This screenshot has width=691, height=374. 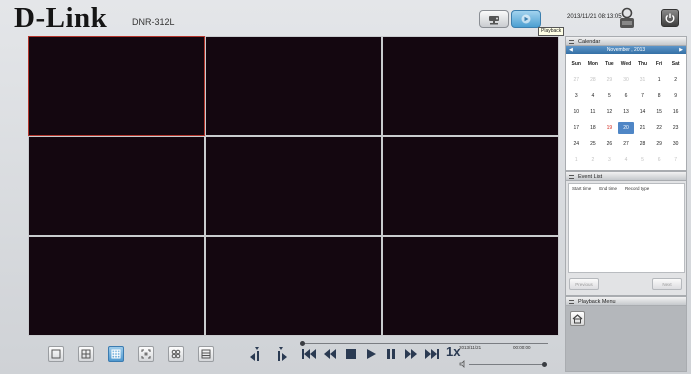 What do you see at coordinates (206, 354) in the screenshot?
I see `custom-layout-button` at bounding box center [206, 354].